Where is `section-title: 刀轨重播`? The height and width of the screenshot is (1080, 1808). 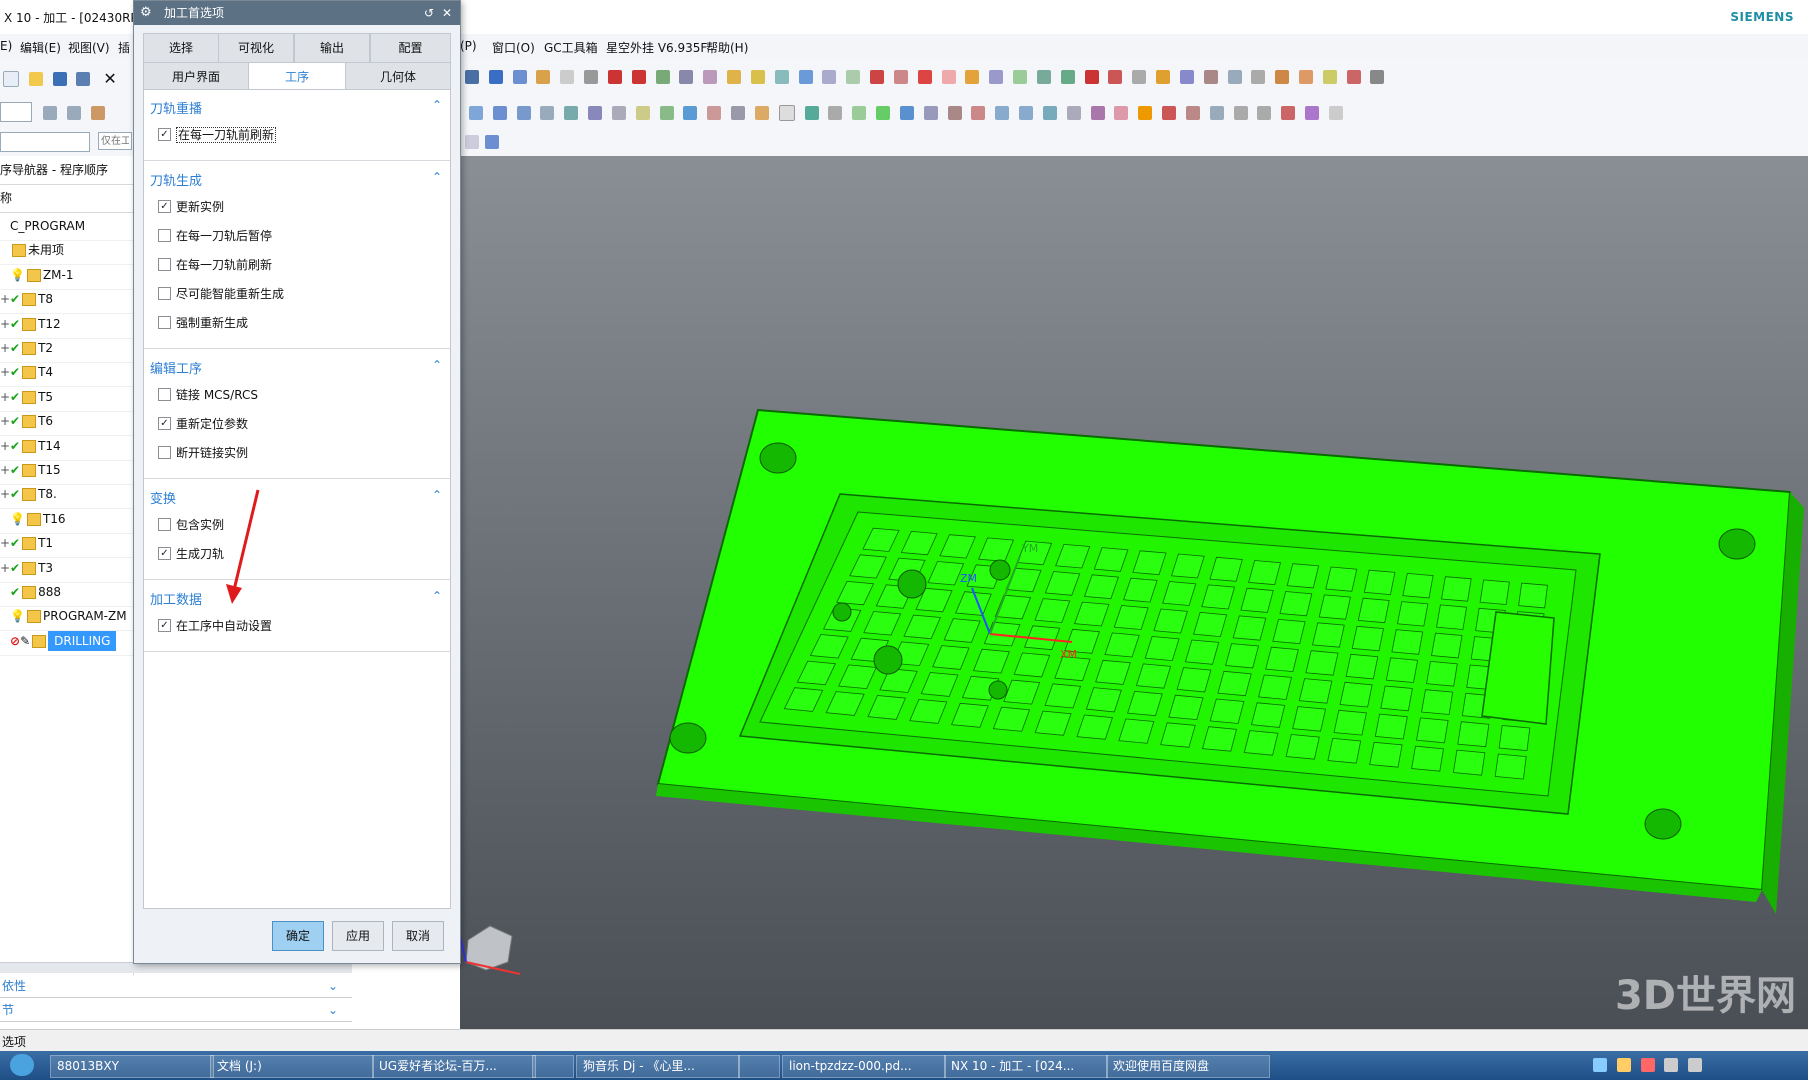
section-title: 刀轨重播 is located at coordinates (176, 107).